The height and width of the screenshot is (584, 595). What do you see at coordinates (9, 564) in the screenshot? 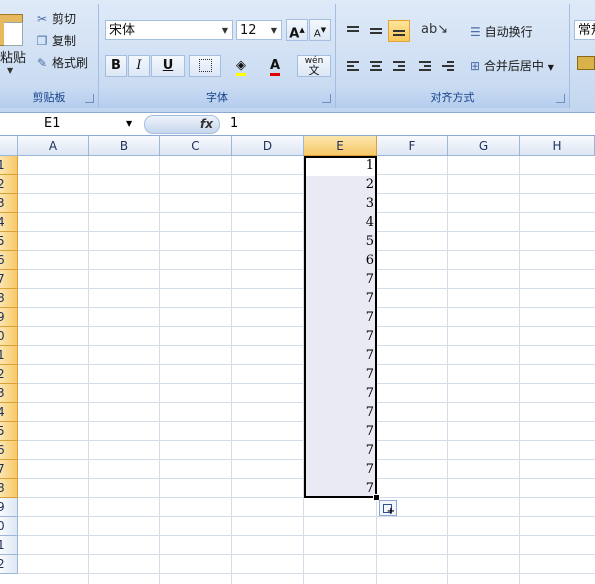
I see `row-header-22: 2` at bounding box center [9, 564].